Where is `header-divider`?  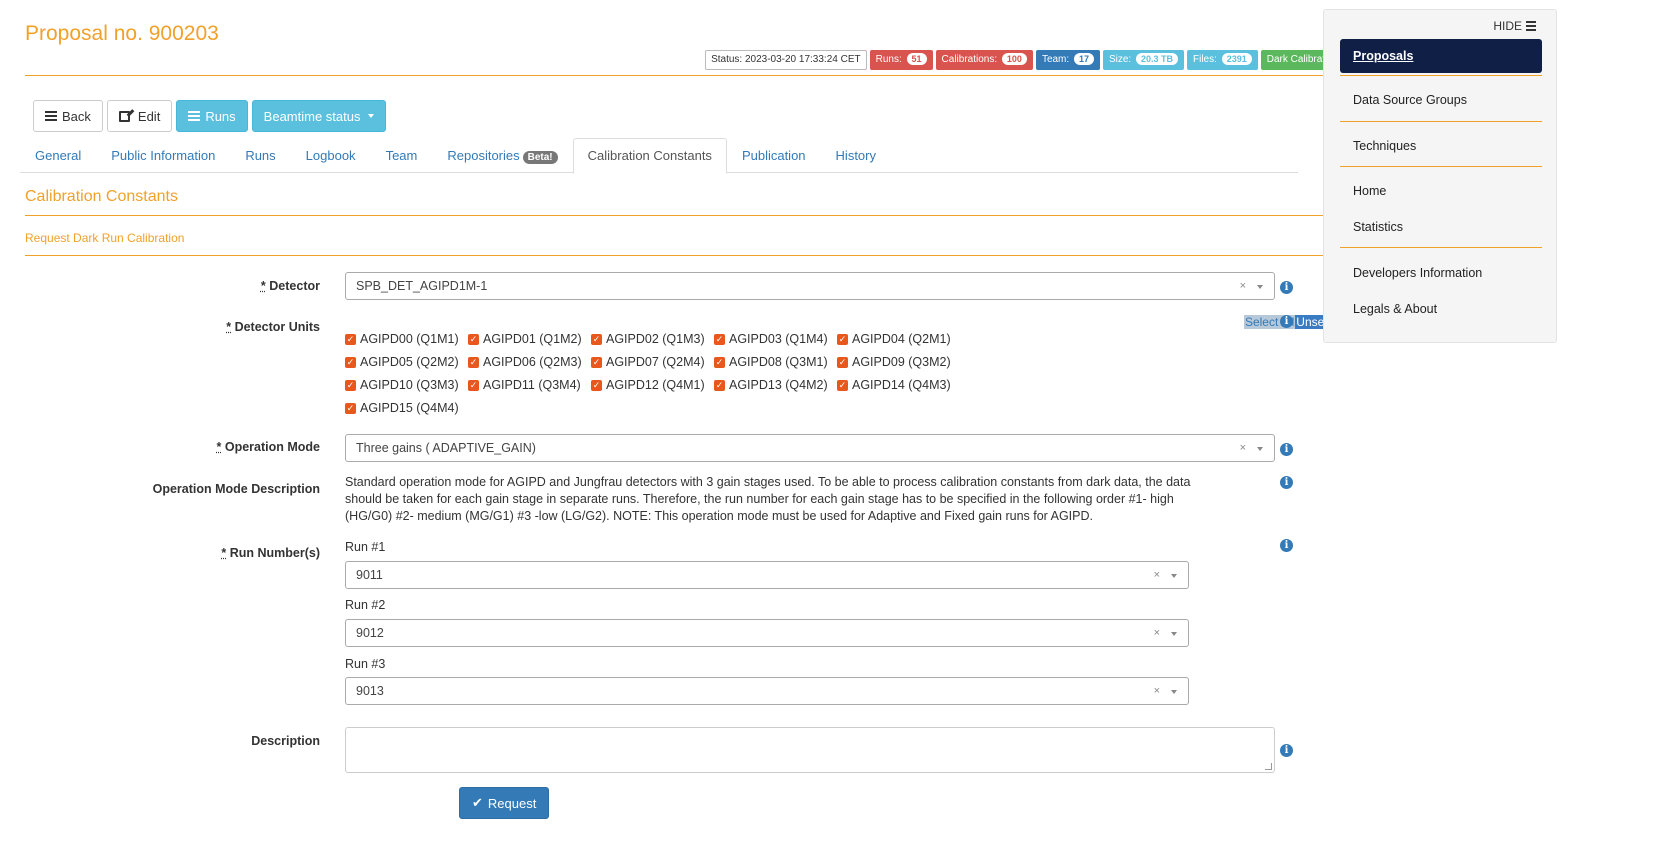
header-divider is located at coordinates (701, 75).